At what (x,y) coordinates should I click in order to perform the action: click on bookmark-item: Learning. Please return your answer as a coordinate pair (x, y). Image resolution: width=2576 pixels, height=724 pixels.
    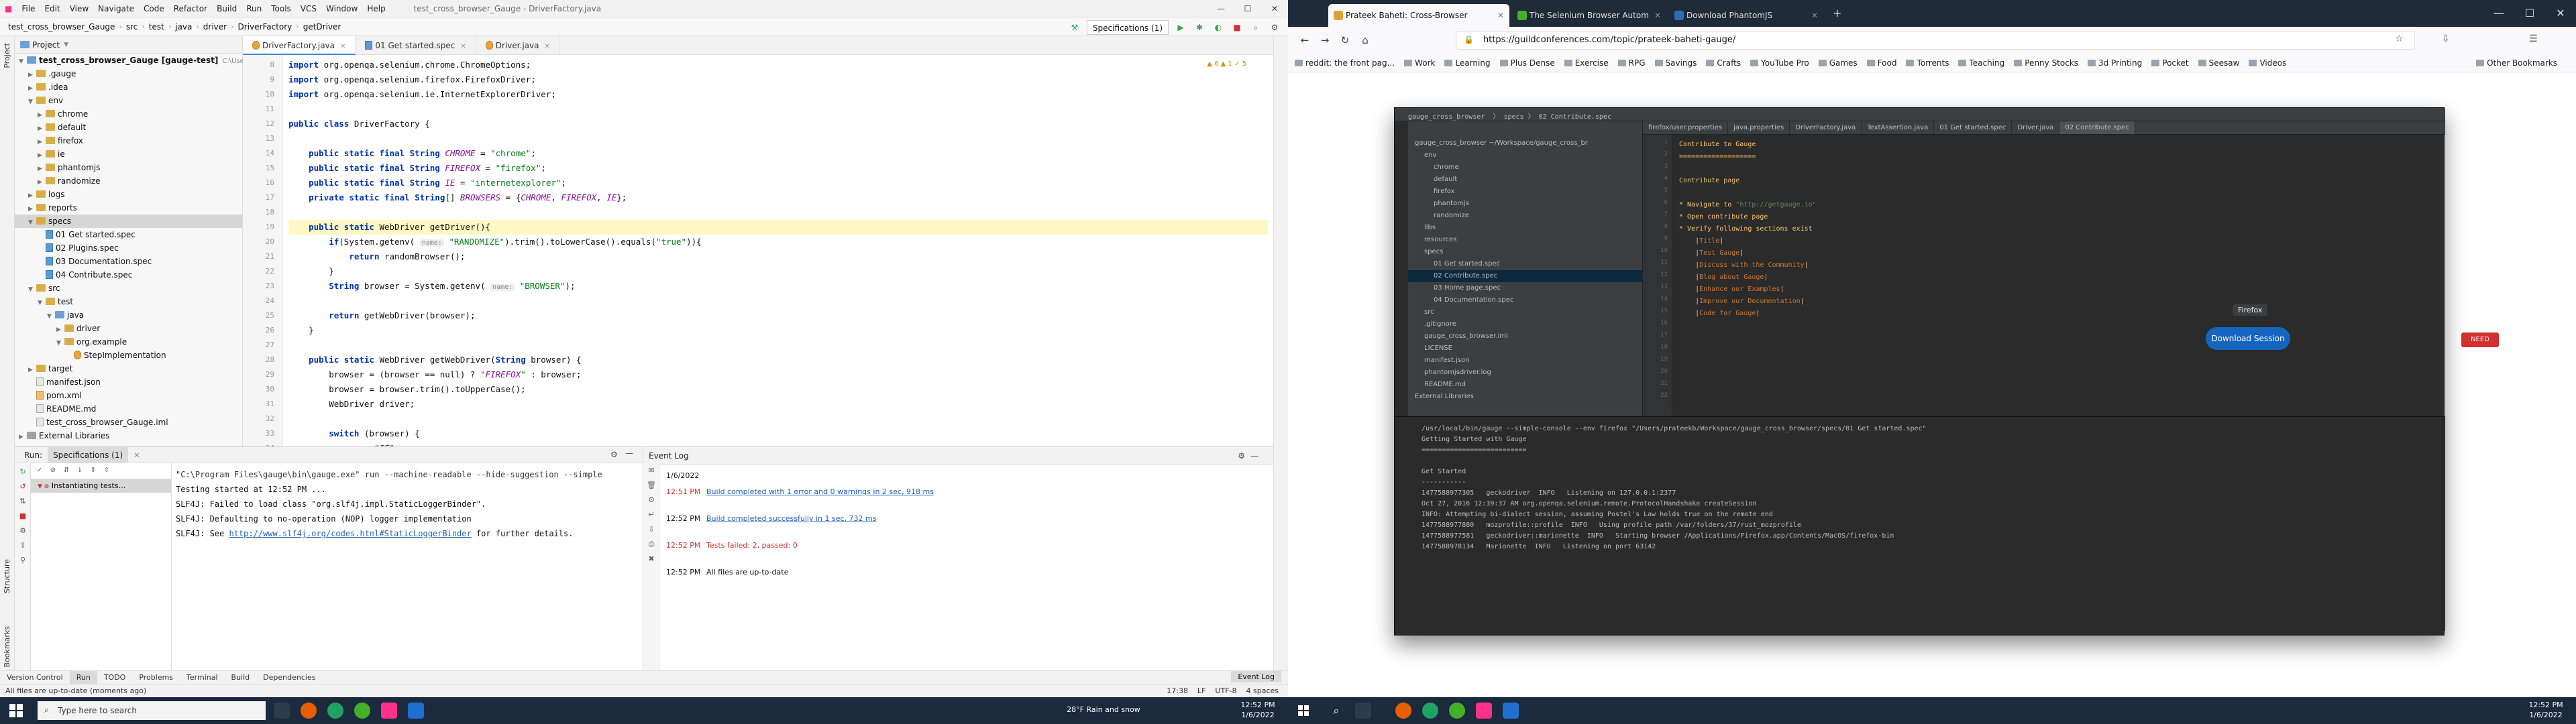
    Looking at the image, I should click on (1467, 63).